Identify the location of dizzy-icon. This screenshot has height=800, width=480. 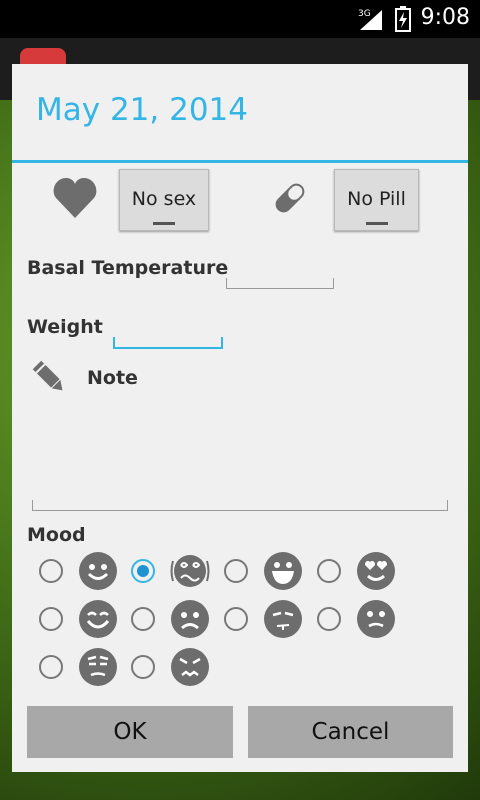
(190, 571).